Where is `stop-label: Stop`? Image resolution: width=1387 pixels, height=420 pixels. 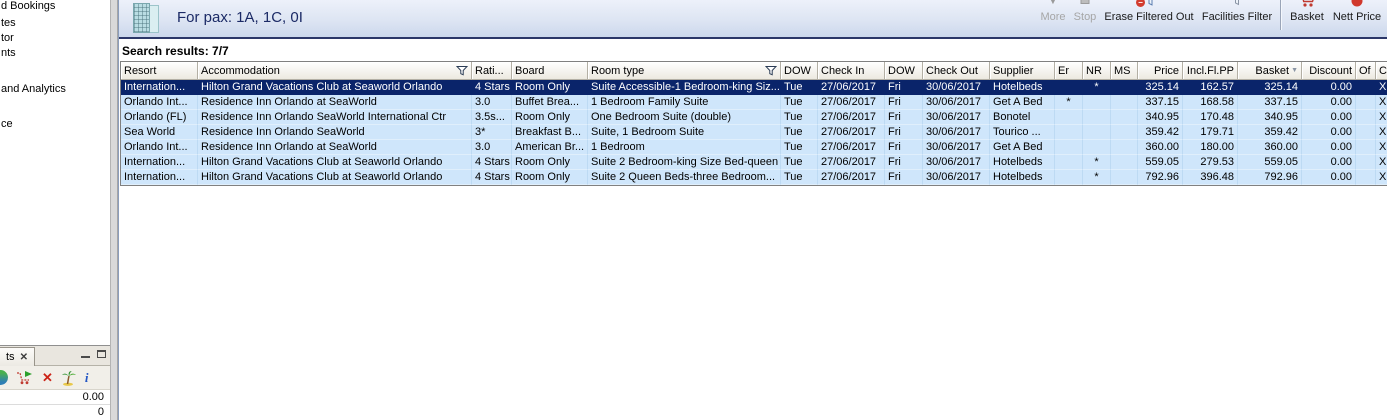 stop-label: Stop is located at coordinates (1085, 17).